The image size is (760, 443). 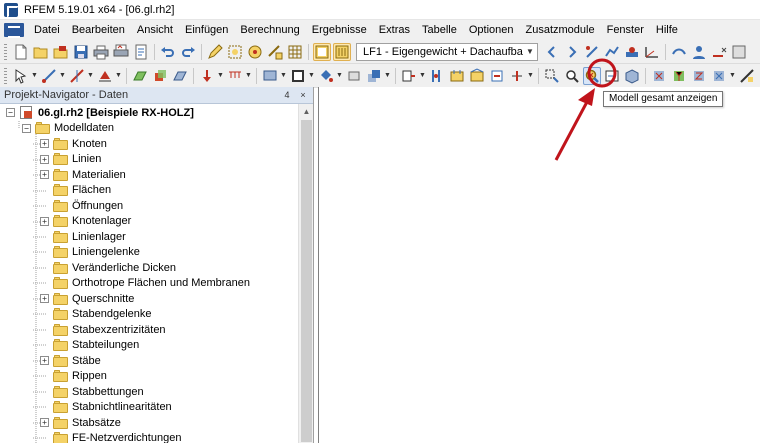 I want to click on menu-fenster: Fenster, so click(x=625, y=30).